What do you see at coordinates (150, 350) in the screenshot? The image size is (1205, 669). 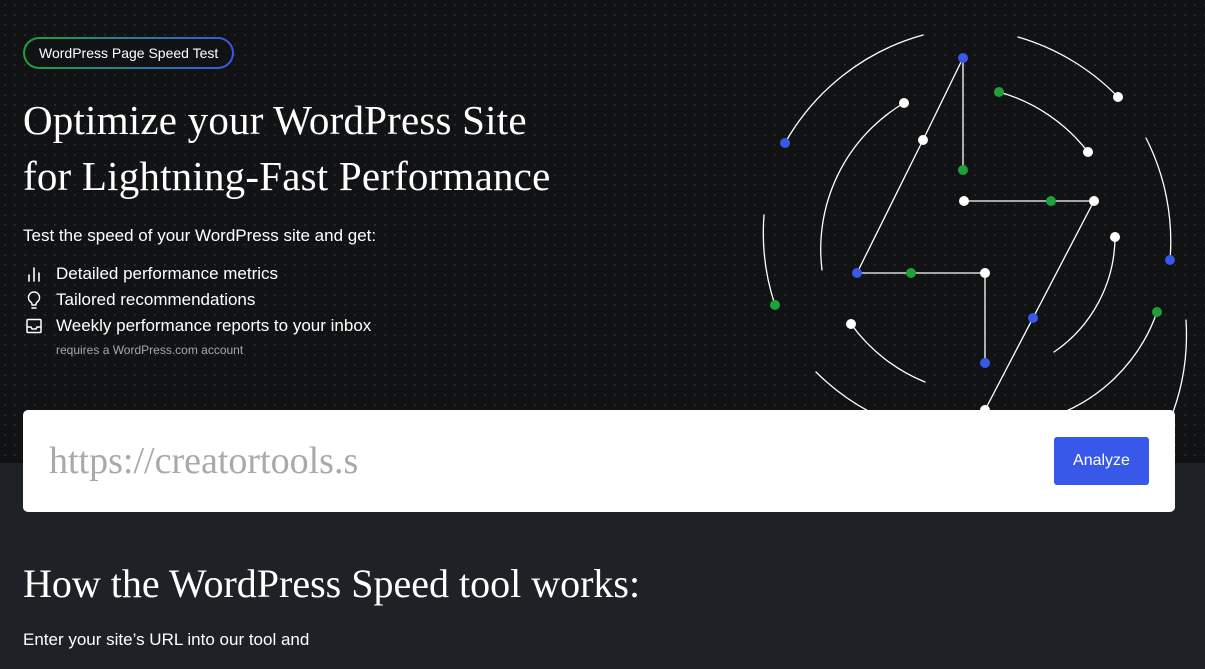 I see `account-note: requires a WordPress.com account` at bounding box center [150, 350].